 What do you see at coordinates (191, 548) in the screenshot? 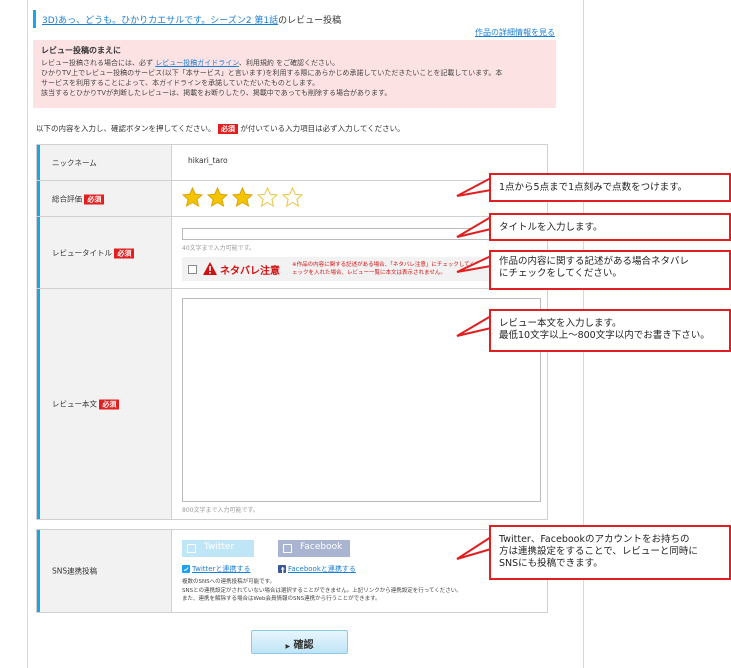
I see `twitter-checkbox` at bounding box center [191, 548].